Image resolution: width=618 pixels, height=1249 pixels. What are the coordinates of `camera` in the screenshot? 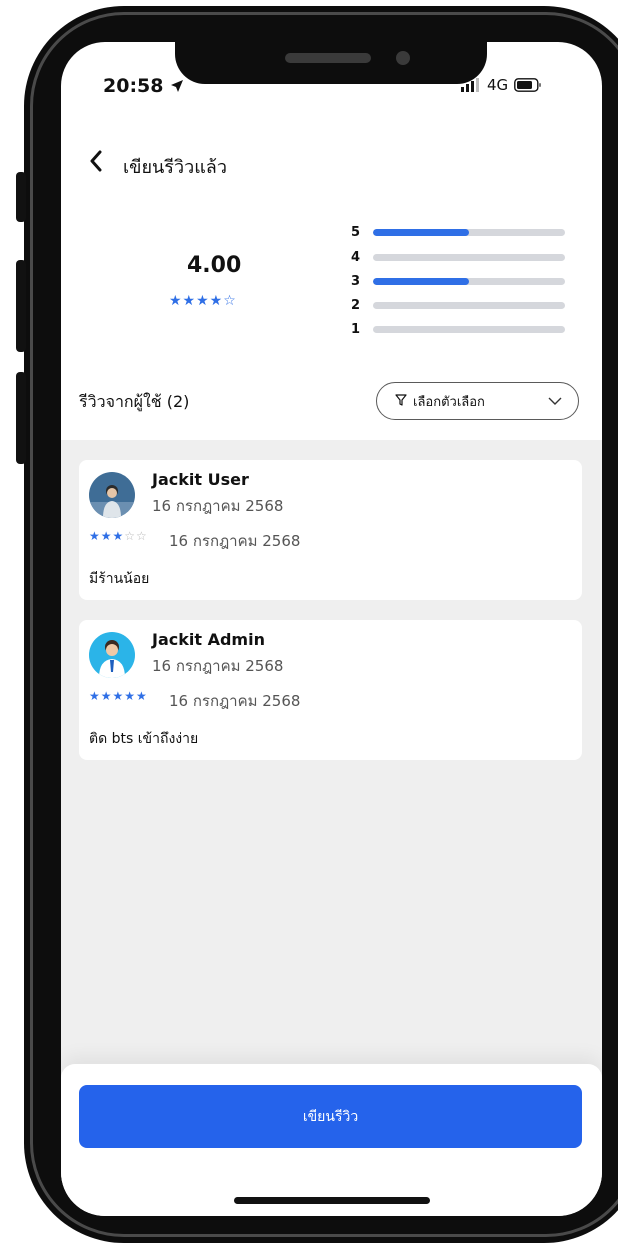 It's located at (403, 58).